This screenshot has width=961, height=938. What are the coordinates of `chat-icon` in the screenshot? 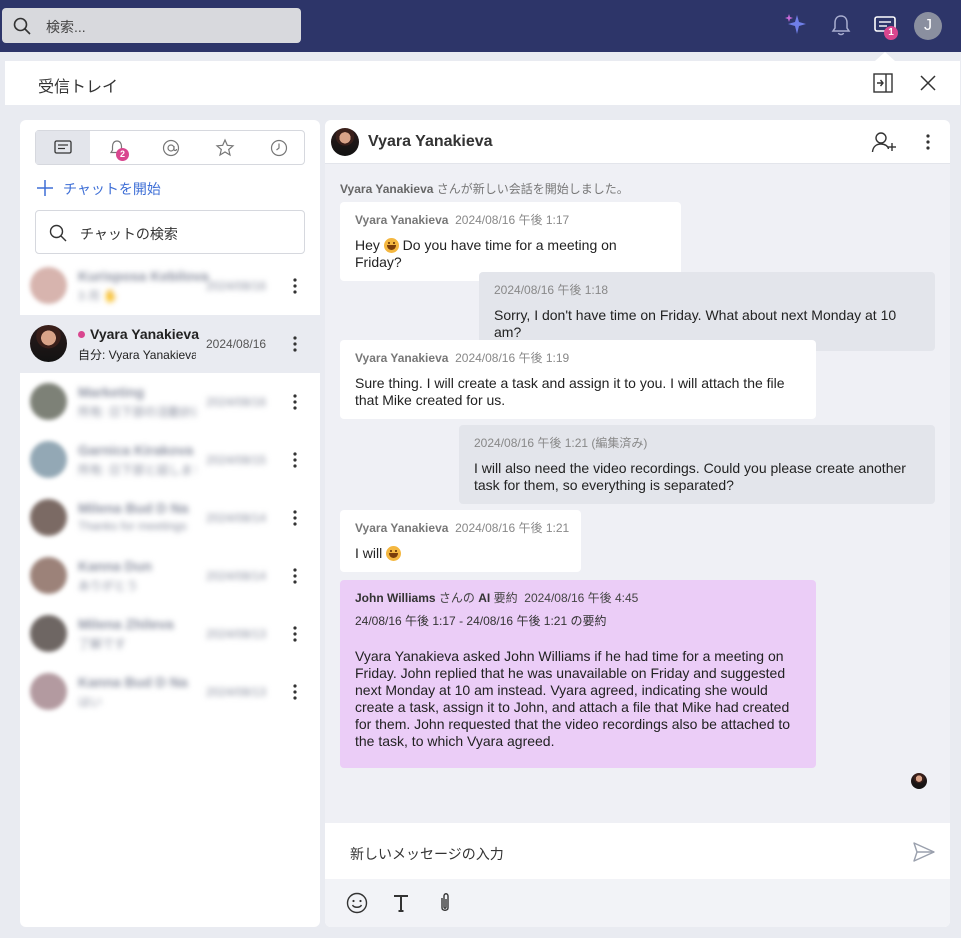 It's located at (63, 147).